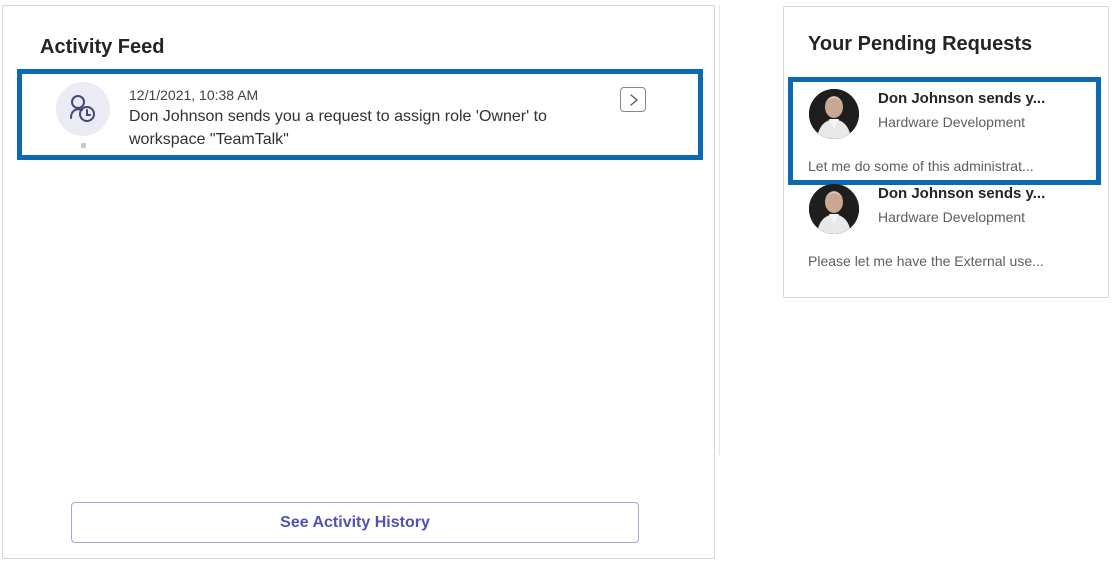  What do you see at coordinates (834, 209) in the screenshot?
I see `avatar` at bounding box center [834, 209].